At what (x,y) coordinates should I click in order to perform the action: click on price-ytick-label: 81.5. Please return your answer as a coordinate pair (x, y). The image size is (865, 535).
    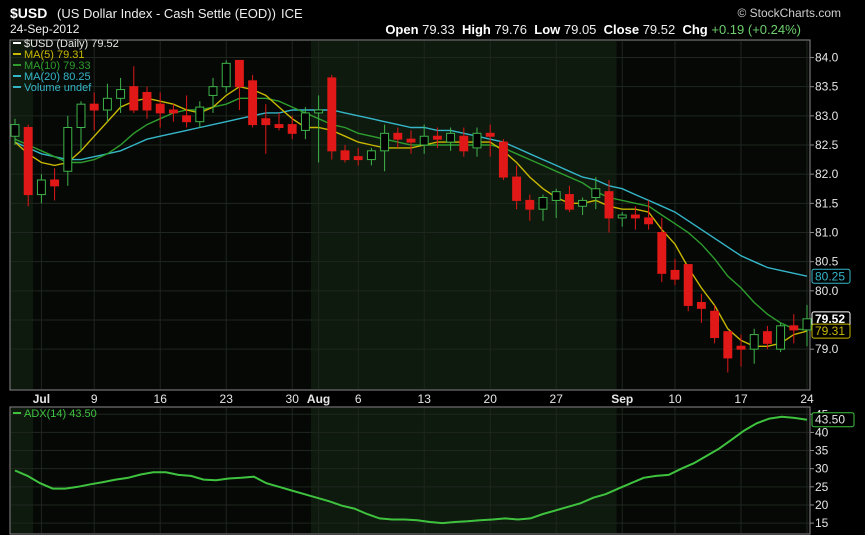
    Looking at the image, I should click on (827, 203).